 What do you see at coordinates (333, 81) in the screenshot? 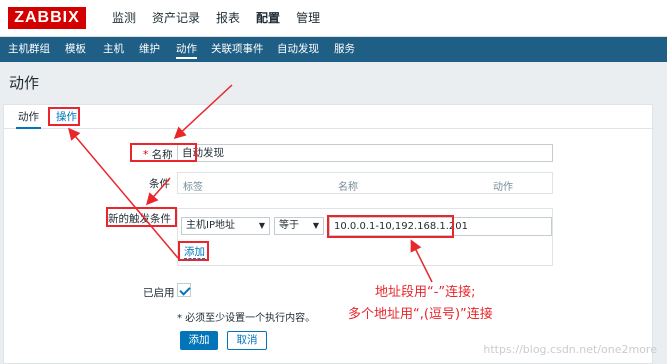
I see `page-header: 动作` at bounding box center [333, 81].